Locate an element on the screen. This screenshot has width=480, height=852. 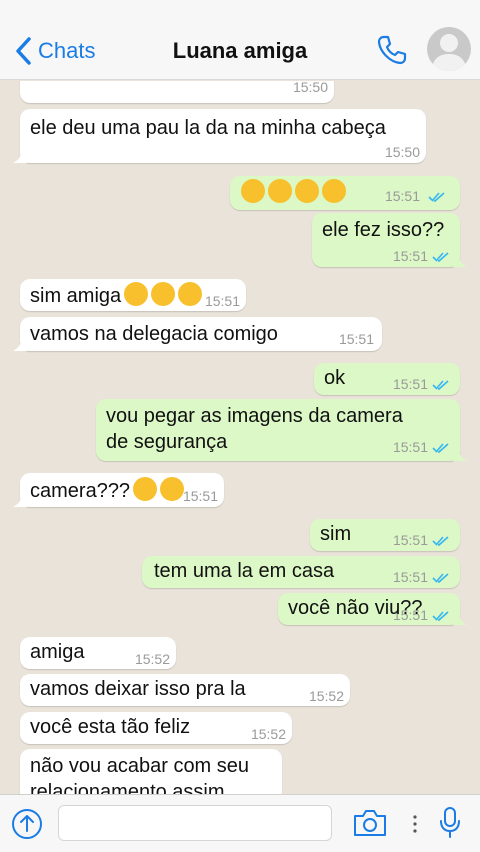
back-button: Chats is located at coordinates (54, 51).